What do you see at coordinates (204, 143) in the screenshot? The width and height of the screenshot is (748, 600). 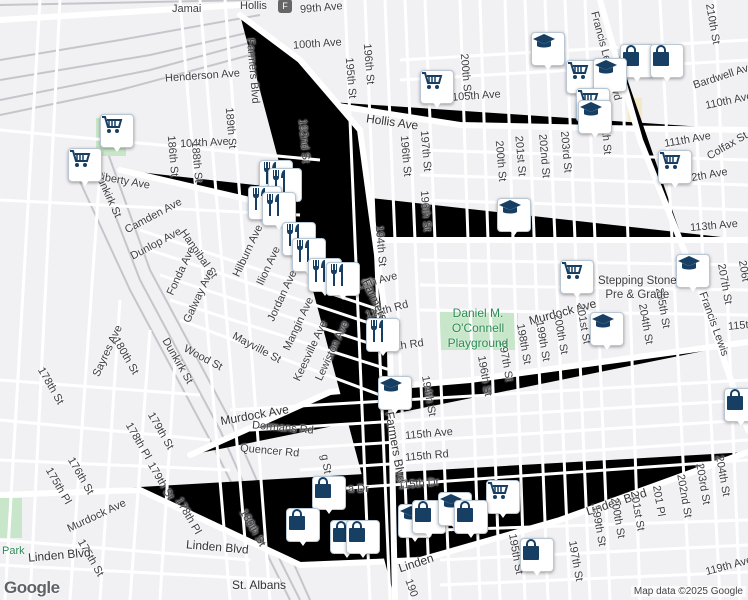 I see `label-104th-ave: 104th Ave` at bounding box center [204, 143].